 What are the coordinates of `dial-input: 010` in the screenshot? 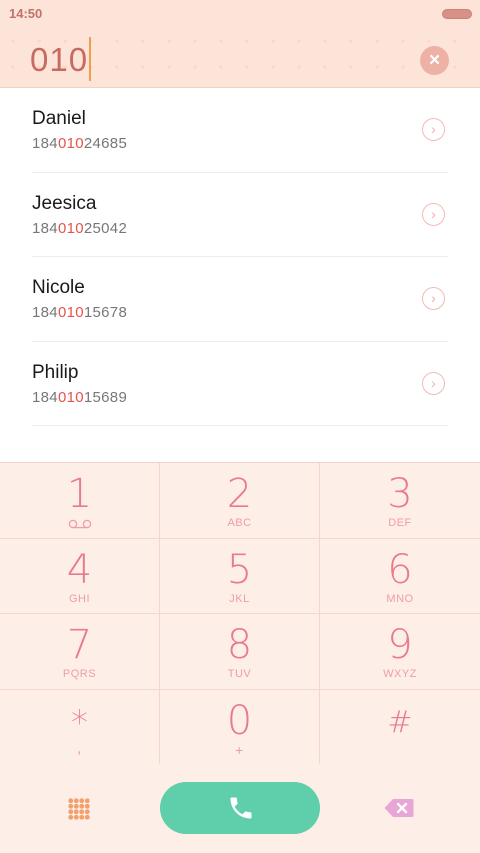 It's located at (61, 59).